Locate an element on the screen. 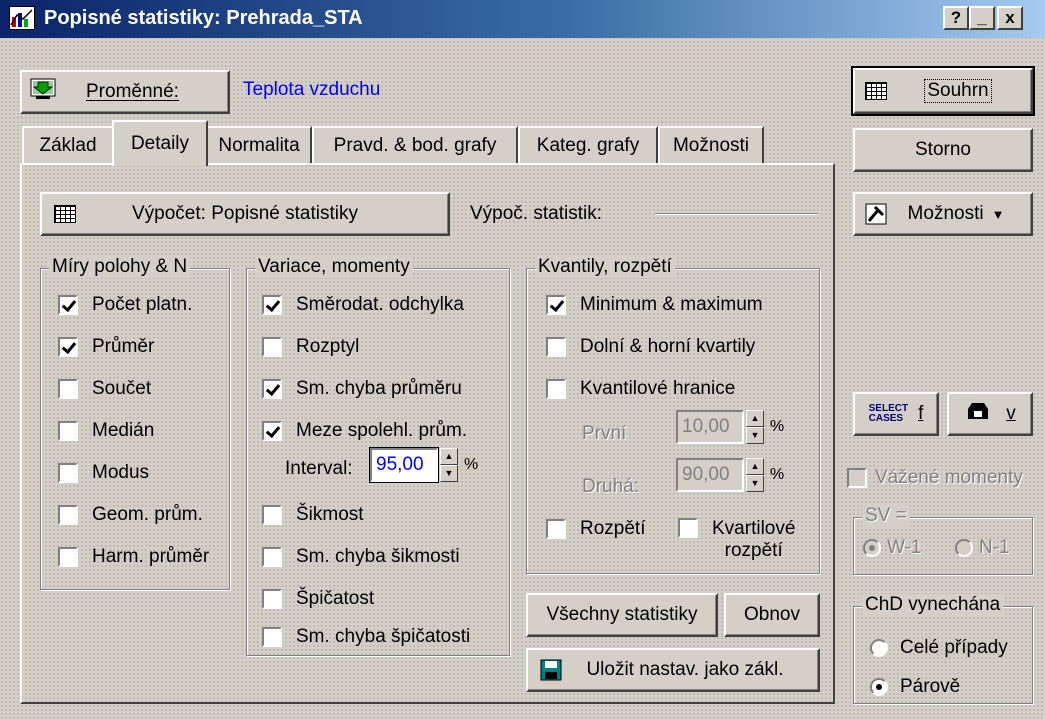  sv-w1-radio is located at coordinates (872, 548).